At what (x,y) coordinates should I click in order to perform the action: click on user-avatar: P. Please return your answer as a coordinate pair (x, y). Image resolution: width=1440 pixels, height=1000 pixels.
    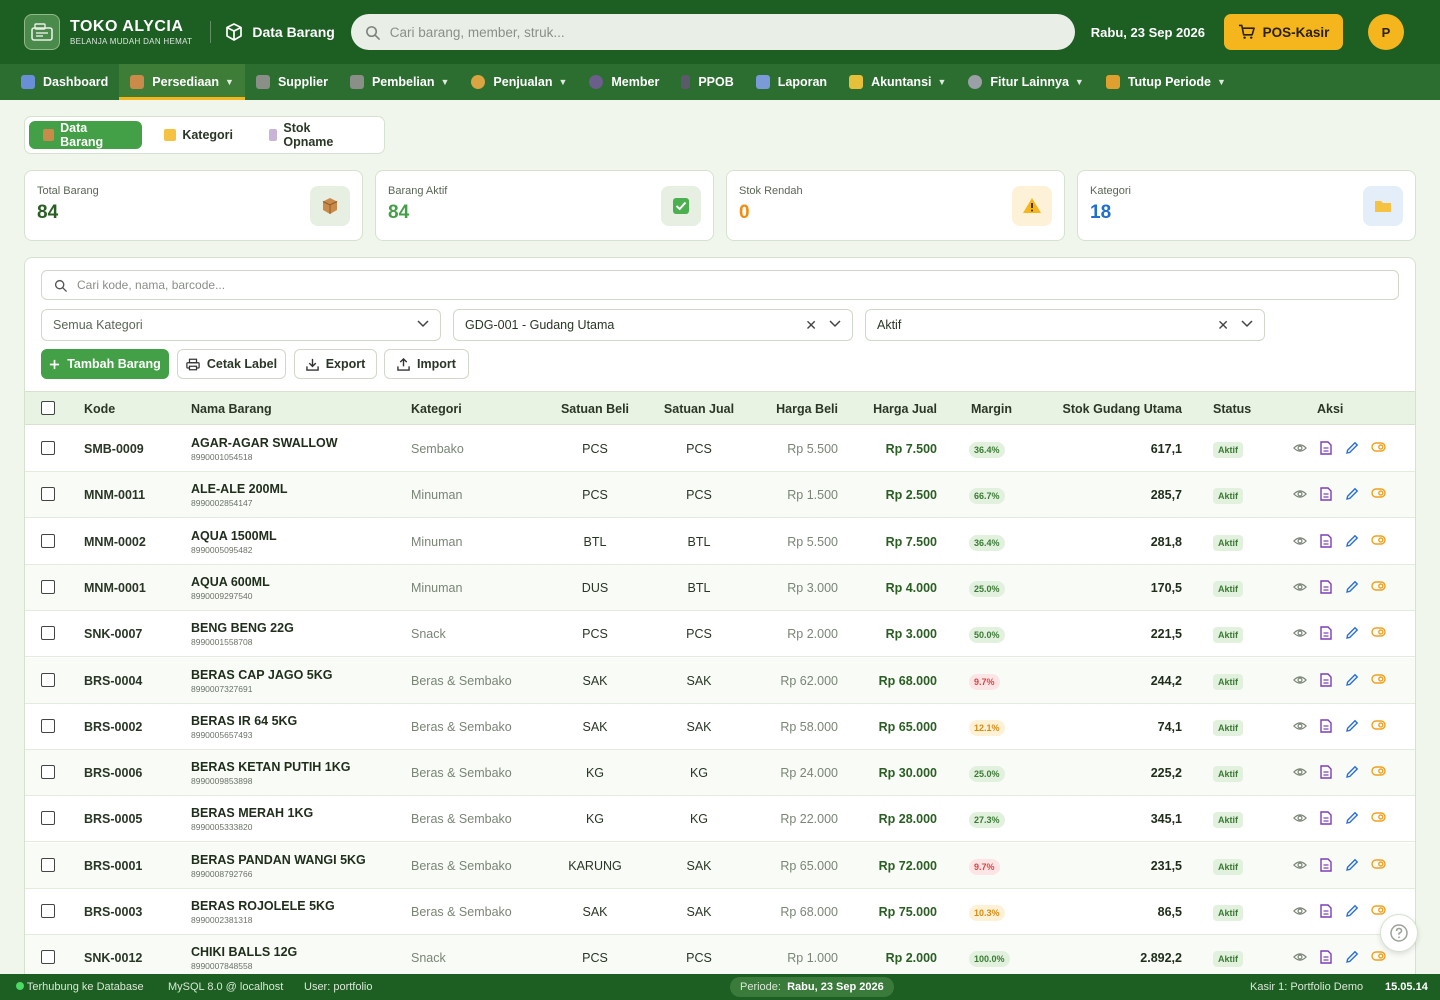
    Looking at the image, I should click on (1385, 32).